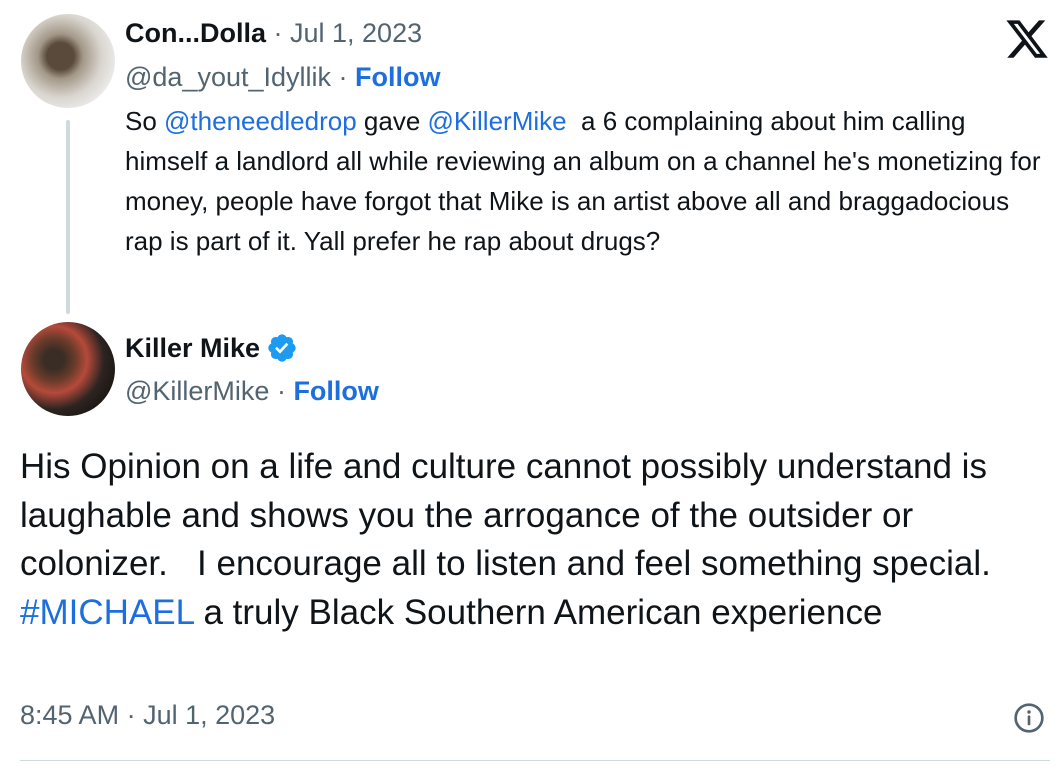 Image resolution: width=1060 pixels, height=766 pixels. I want to click on hashtag-link: #MICHAEL, so click(107, 612).